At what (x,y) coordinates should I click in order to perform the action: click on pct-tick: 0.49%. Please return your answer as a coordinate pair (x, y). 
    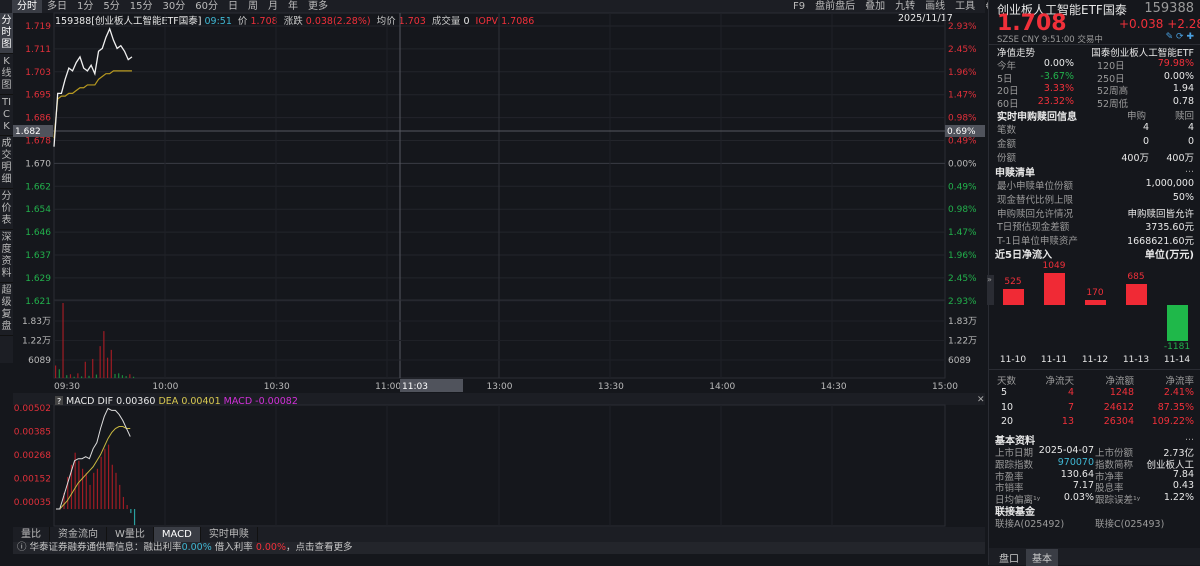
    Looking at the image, I should click on (962, 187).